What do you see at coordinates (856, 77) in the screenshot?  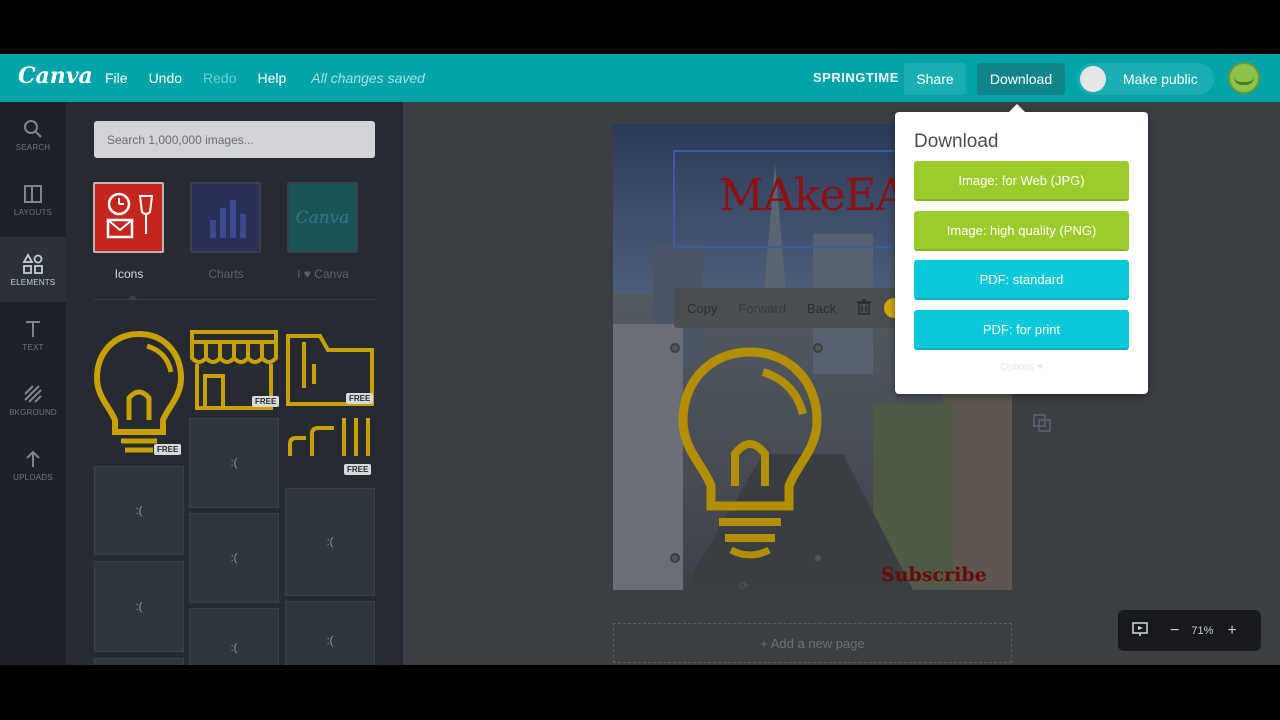 I see `document-title: SPRINGTIME` at bounding box center [856, 77].